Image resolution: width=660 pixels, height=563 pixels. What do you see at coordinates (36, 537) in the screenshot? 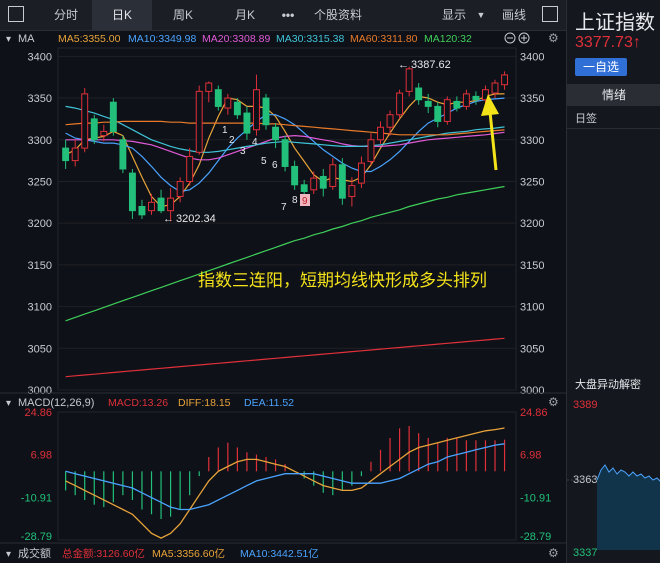
I see `macd-y-tick: -28.79` at bounding box center [36, 537].